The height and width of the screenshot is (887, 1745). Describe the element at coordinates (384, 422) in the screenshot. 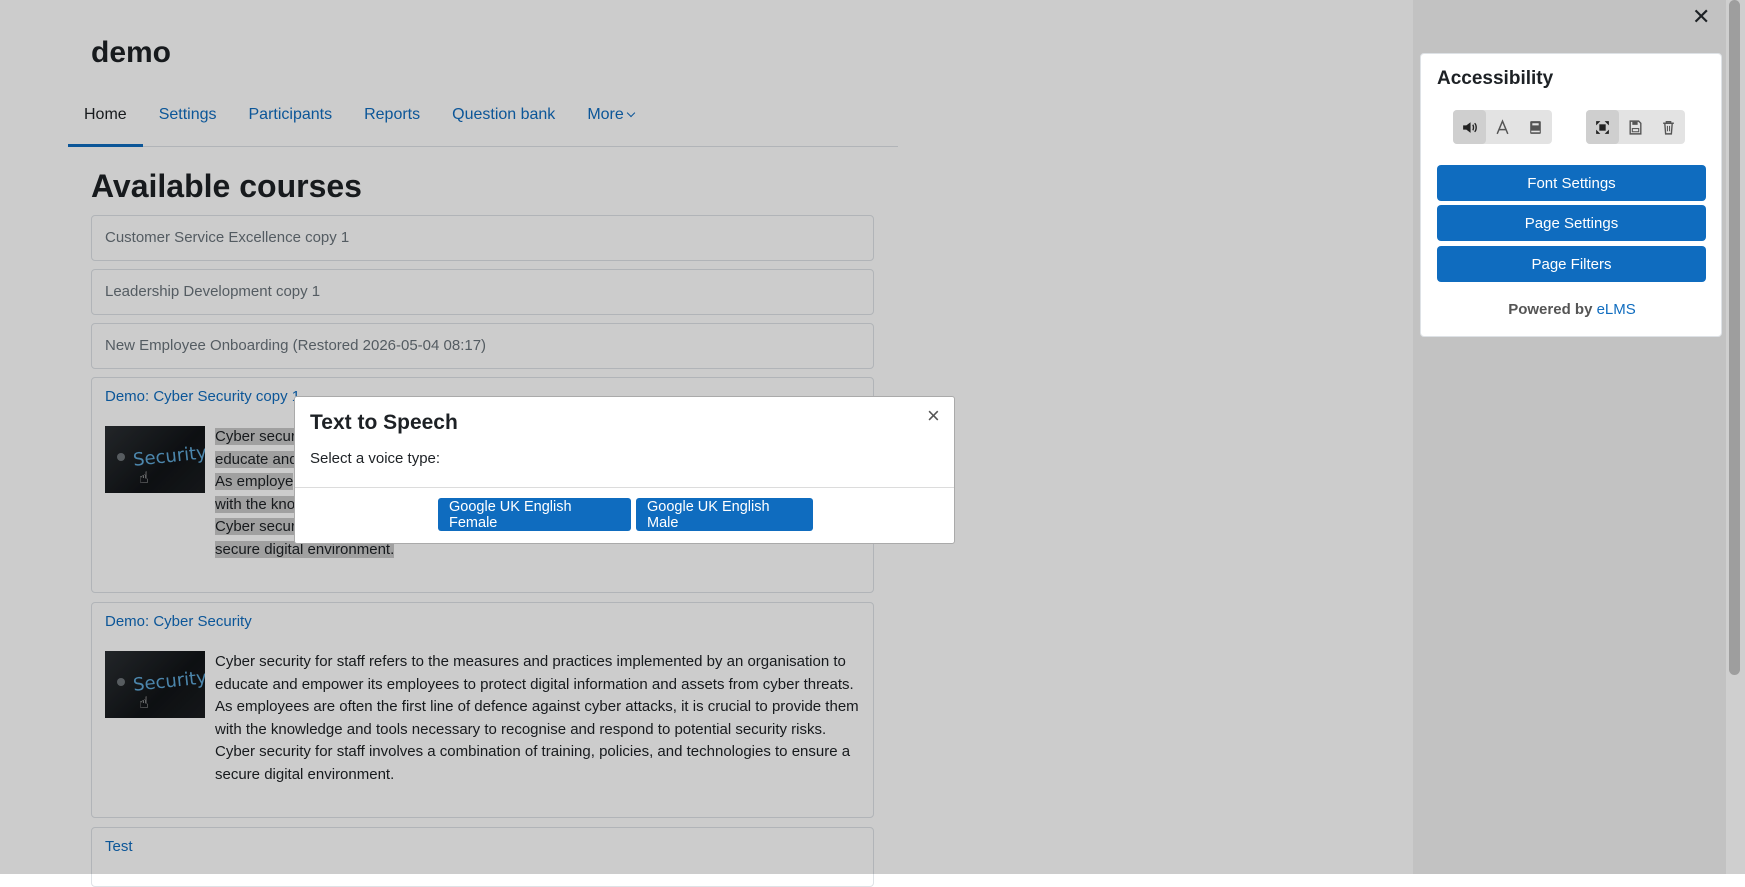

I see `dialog-title: Text to Speech` at that location.